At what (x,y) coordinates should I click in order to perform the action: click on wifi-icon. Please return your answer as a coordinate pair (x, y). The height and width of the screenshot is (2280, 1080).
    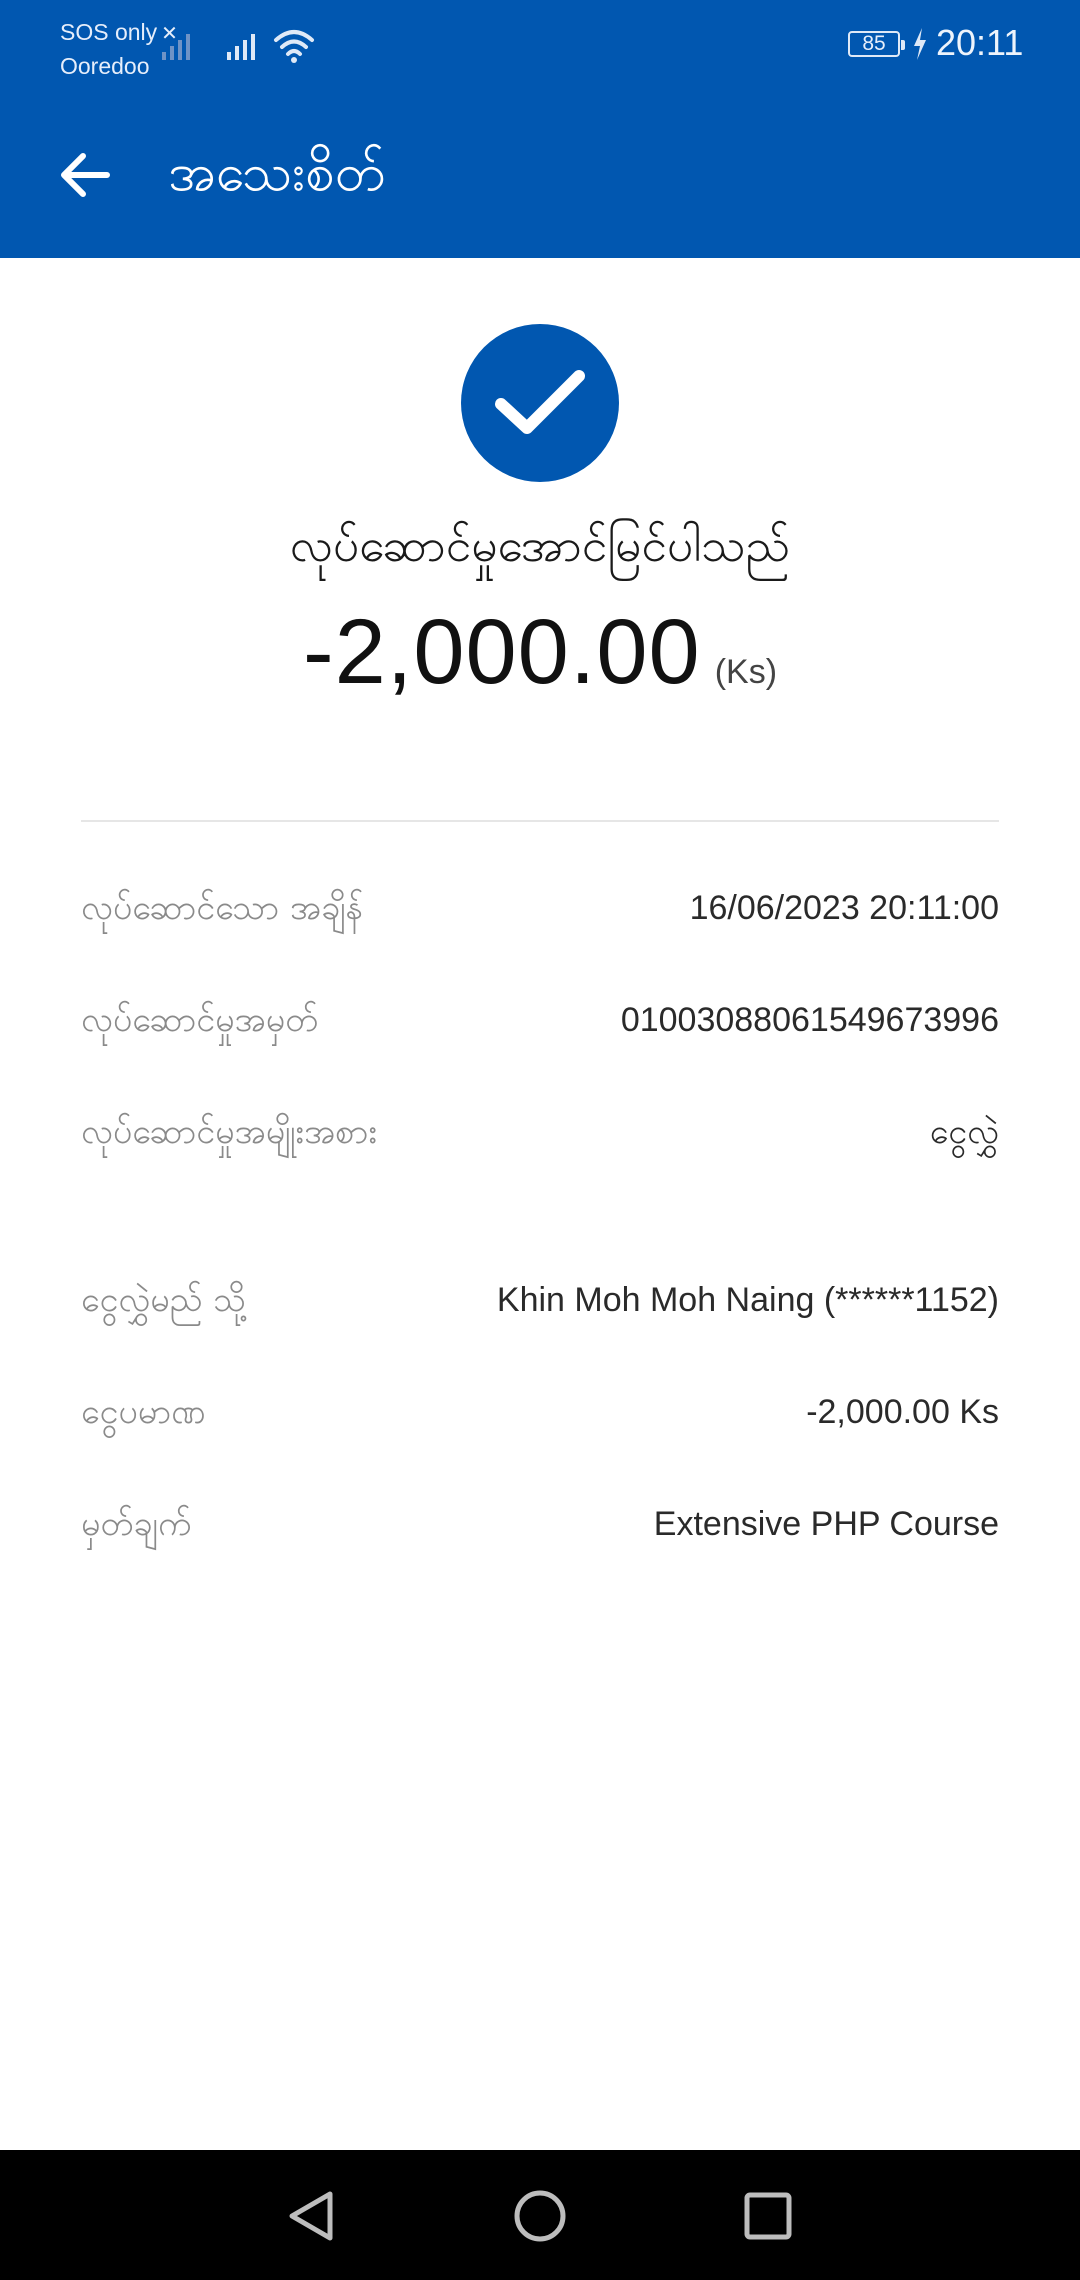
    Looking at the image, I should click on (294, 46).